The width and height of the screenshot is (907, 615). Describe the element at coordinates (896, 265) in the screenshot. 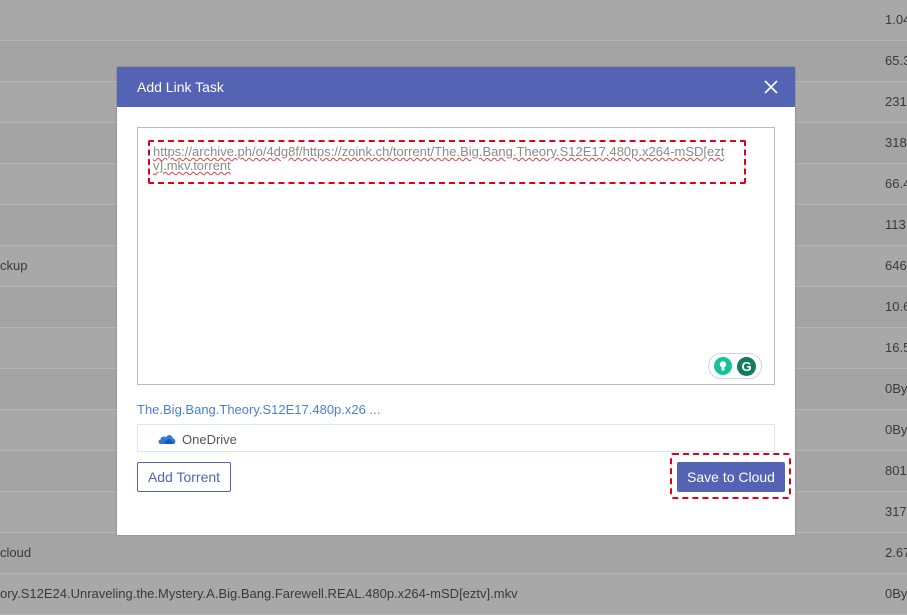

I see `background-row-size: 646` at that location.